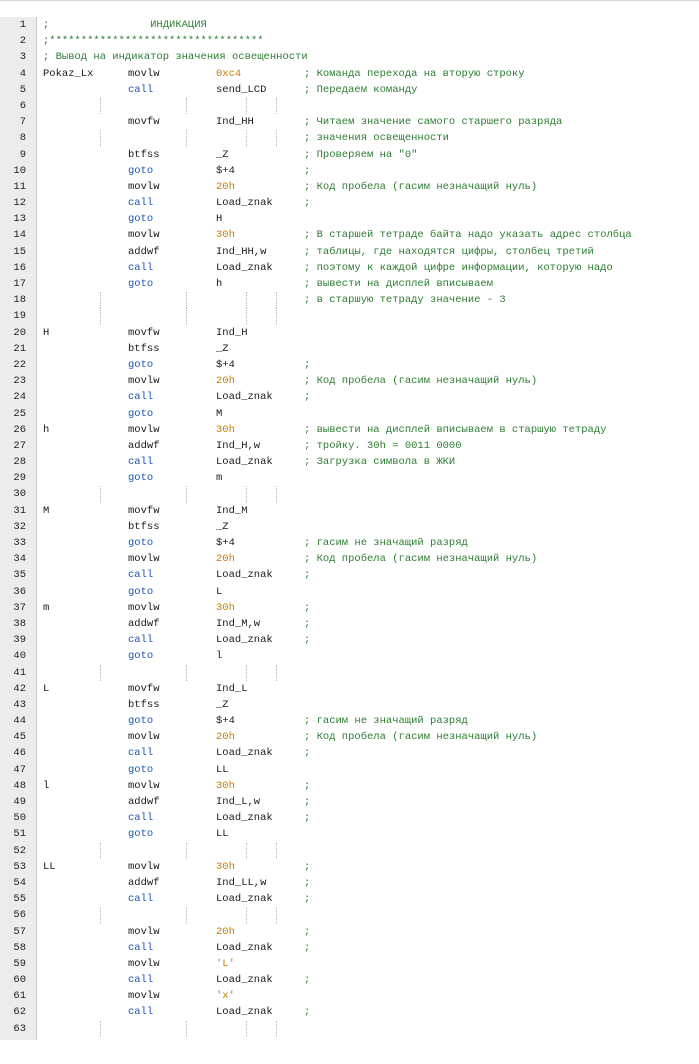  Describe the element at coordinates (19, 704) in the screenshot. I see `line-number: 43` at that location.